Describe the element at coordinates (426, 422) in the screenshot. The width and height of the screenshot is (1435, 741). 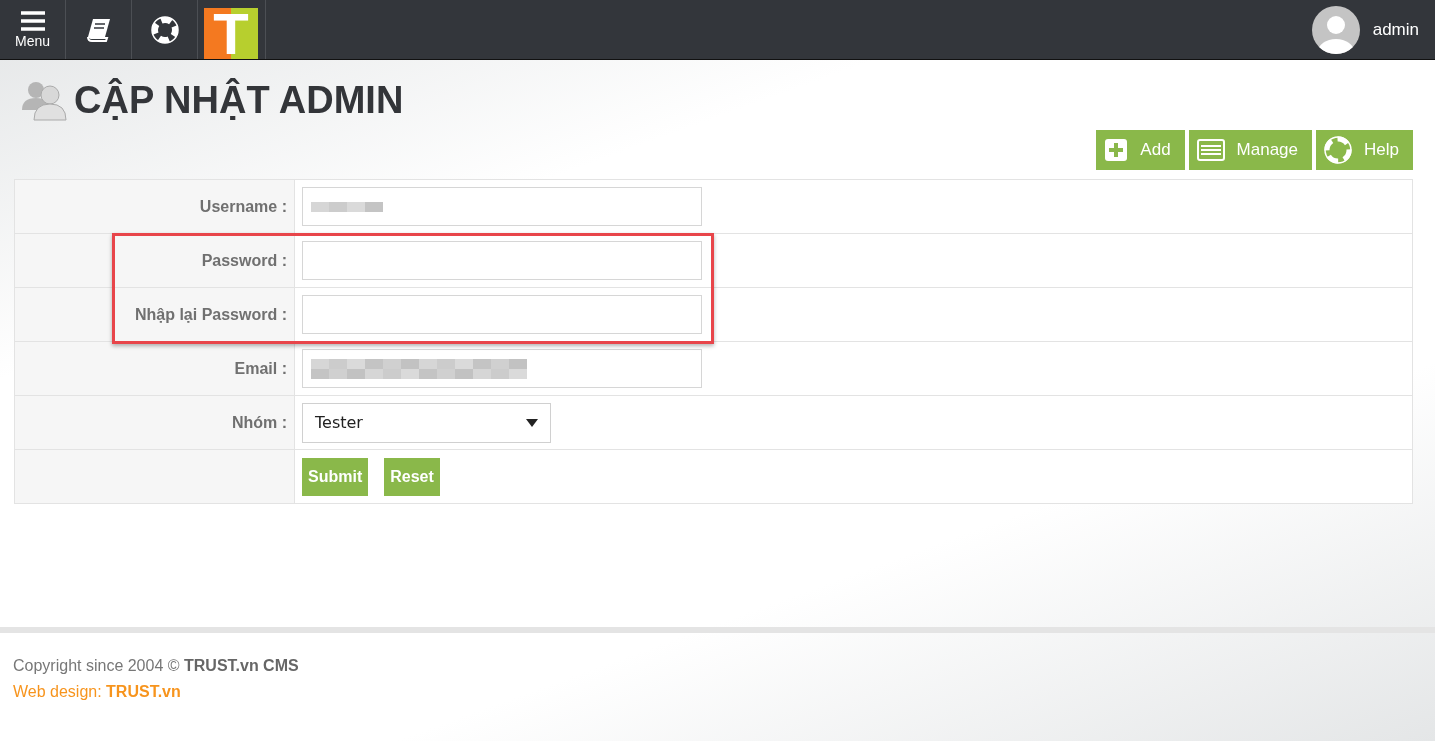
I see `group-dropdown: Tester` at that location.